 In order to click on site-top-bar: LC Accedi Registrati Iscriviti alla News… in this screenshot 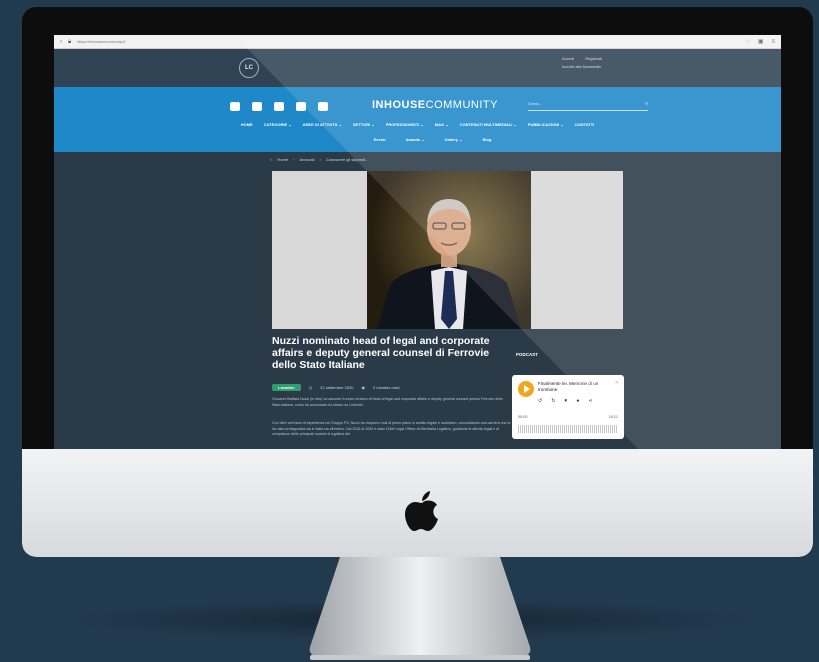, I will do `click(417, 68)`.